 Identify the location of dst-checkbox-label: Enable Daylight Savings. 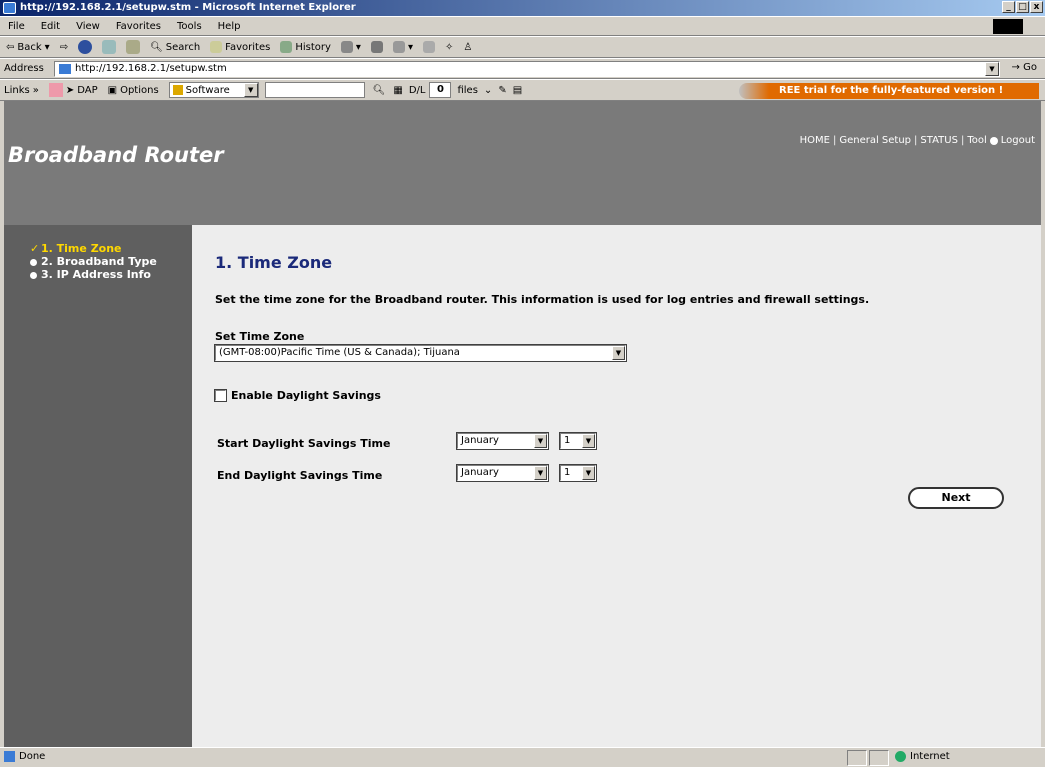
(306, 395).